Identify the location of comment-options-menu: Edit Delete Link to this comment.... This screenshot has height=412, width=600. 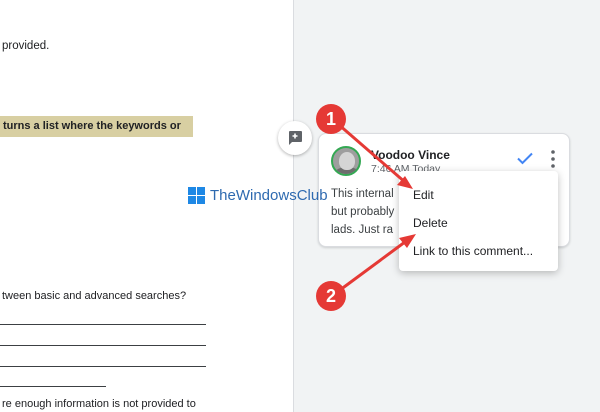
(478, 221).